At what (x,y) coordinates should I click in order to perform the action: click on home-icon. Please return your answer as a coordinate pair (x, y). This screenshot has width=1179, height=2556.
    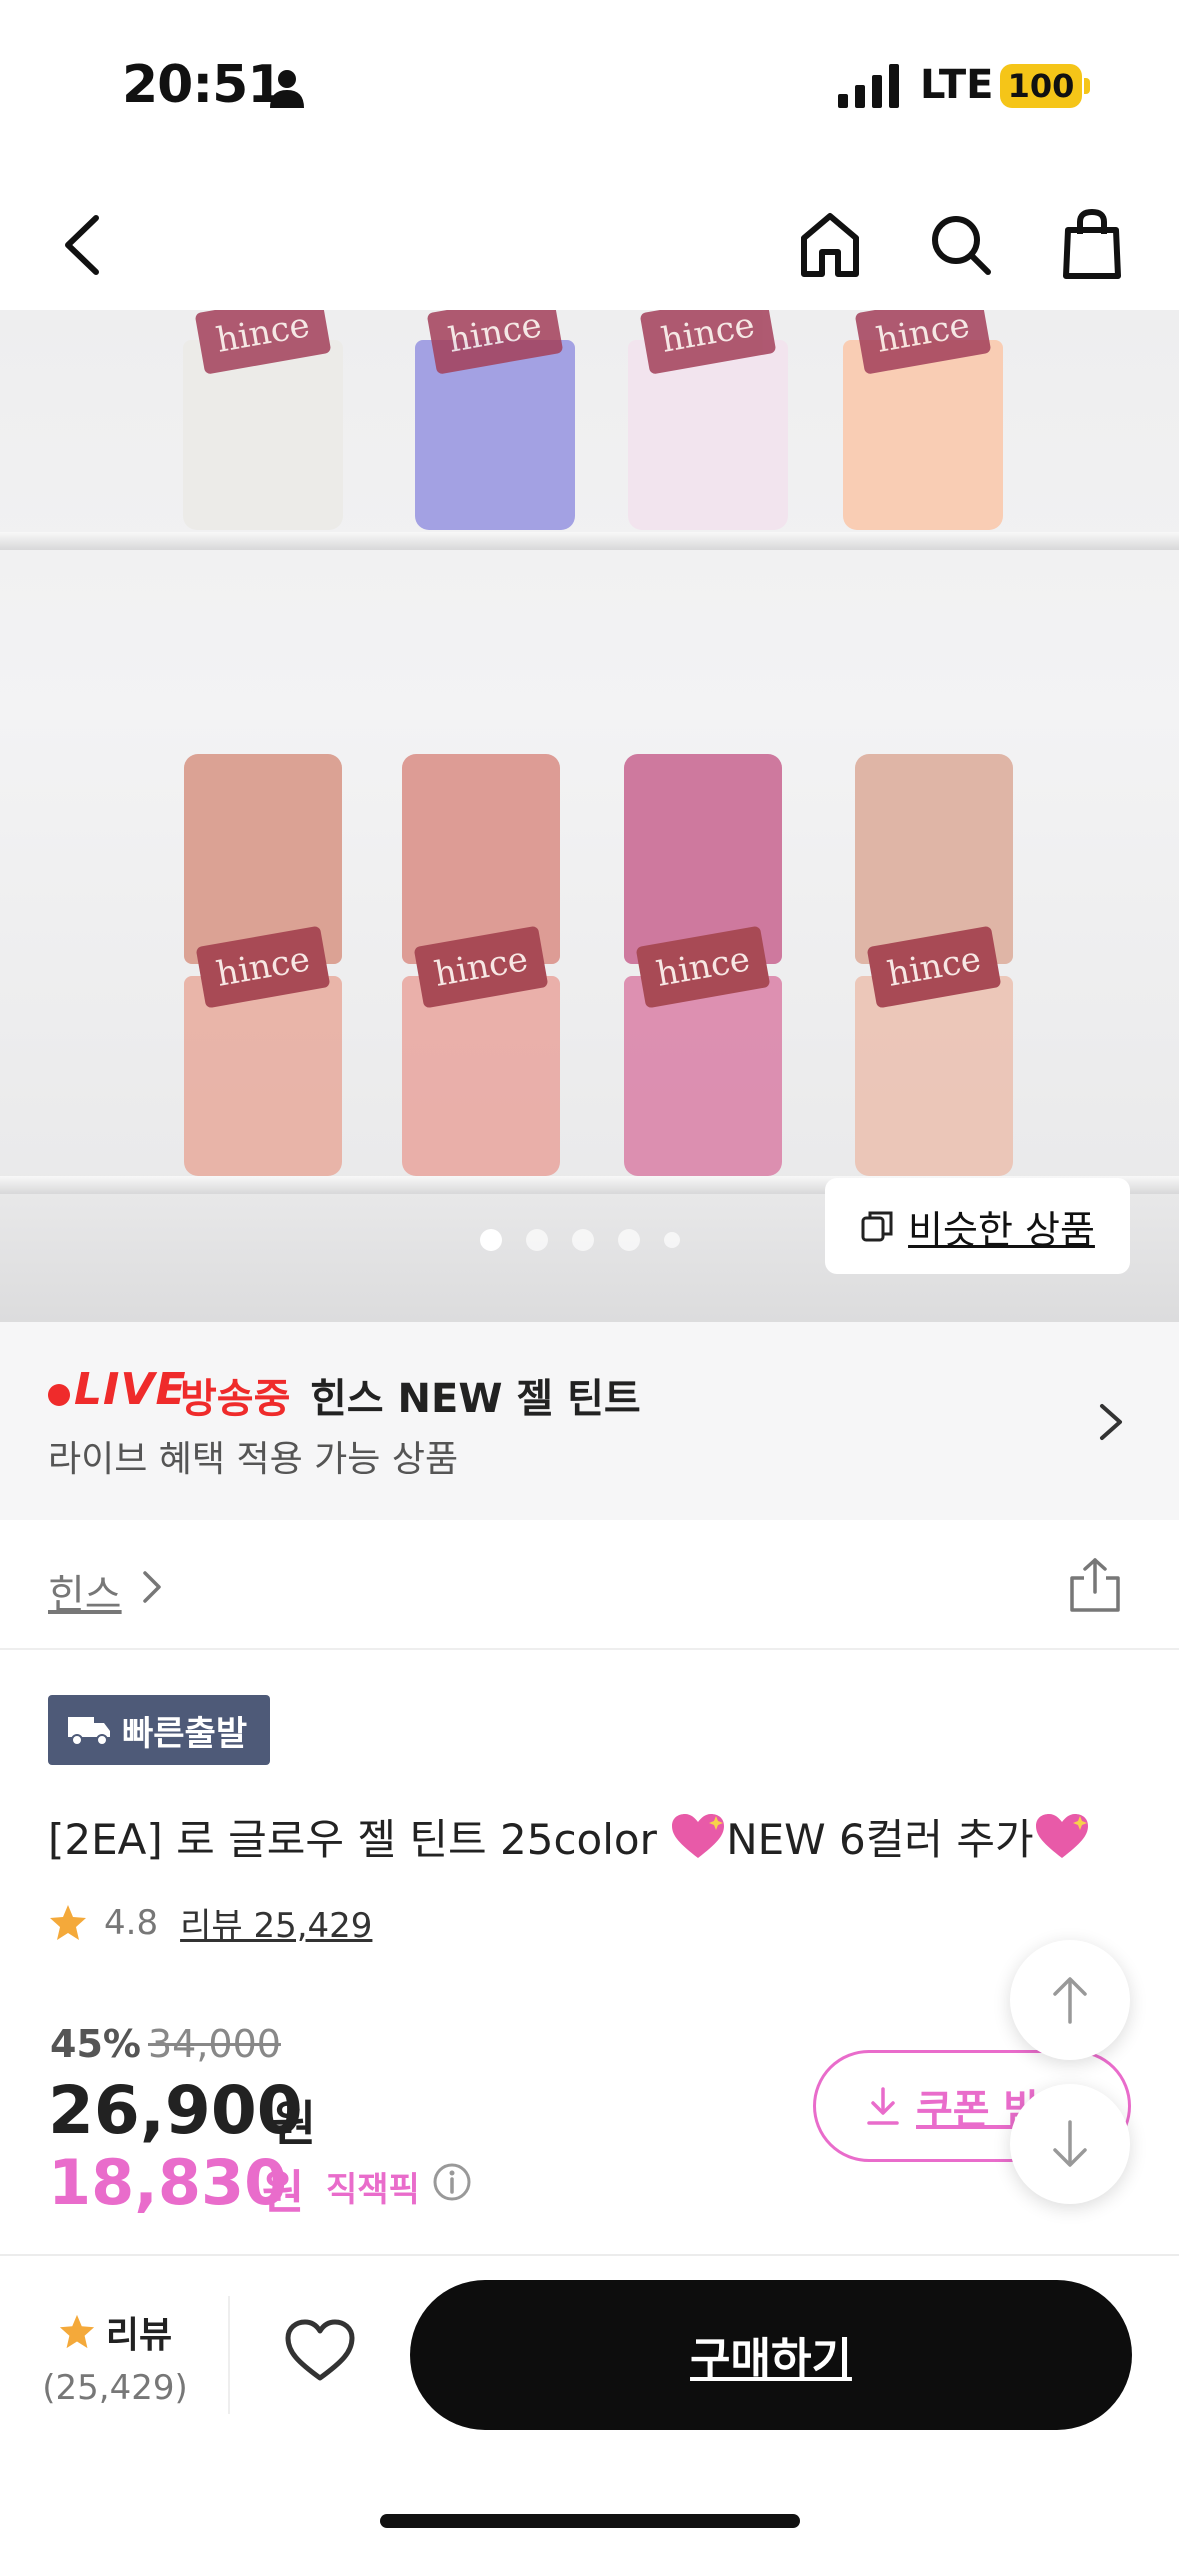
    Looking at the image, I should click on (830, 245).